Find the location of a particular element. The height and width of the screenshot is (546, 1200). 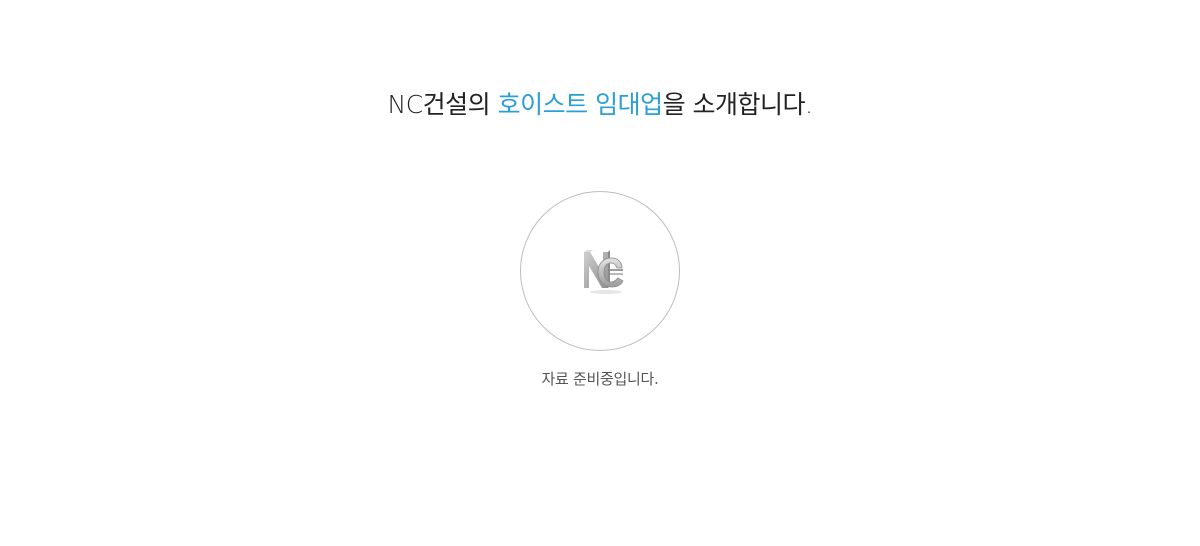

status-message: 자료 준비중입니다. is located at coordinates (600, 379).